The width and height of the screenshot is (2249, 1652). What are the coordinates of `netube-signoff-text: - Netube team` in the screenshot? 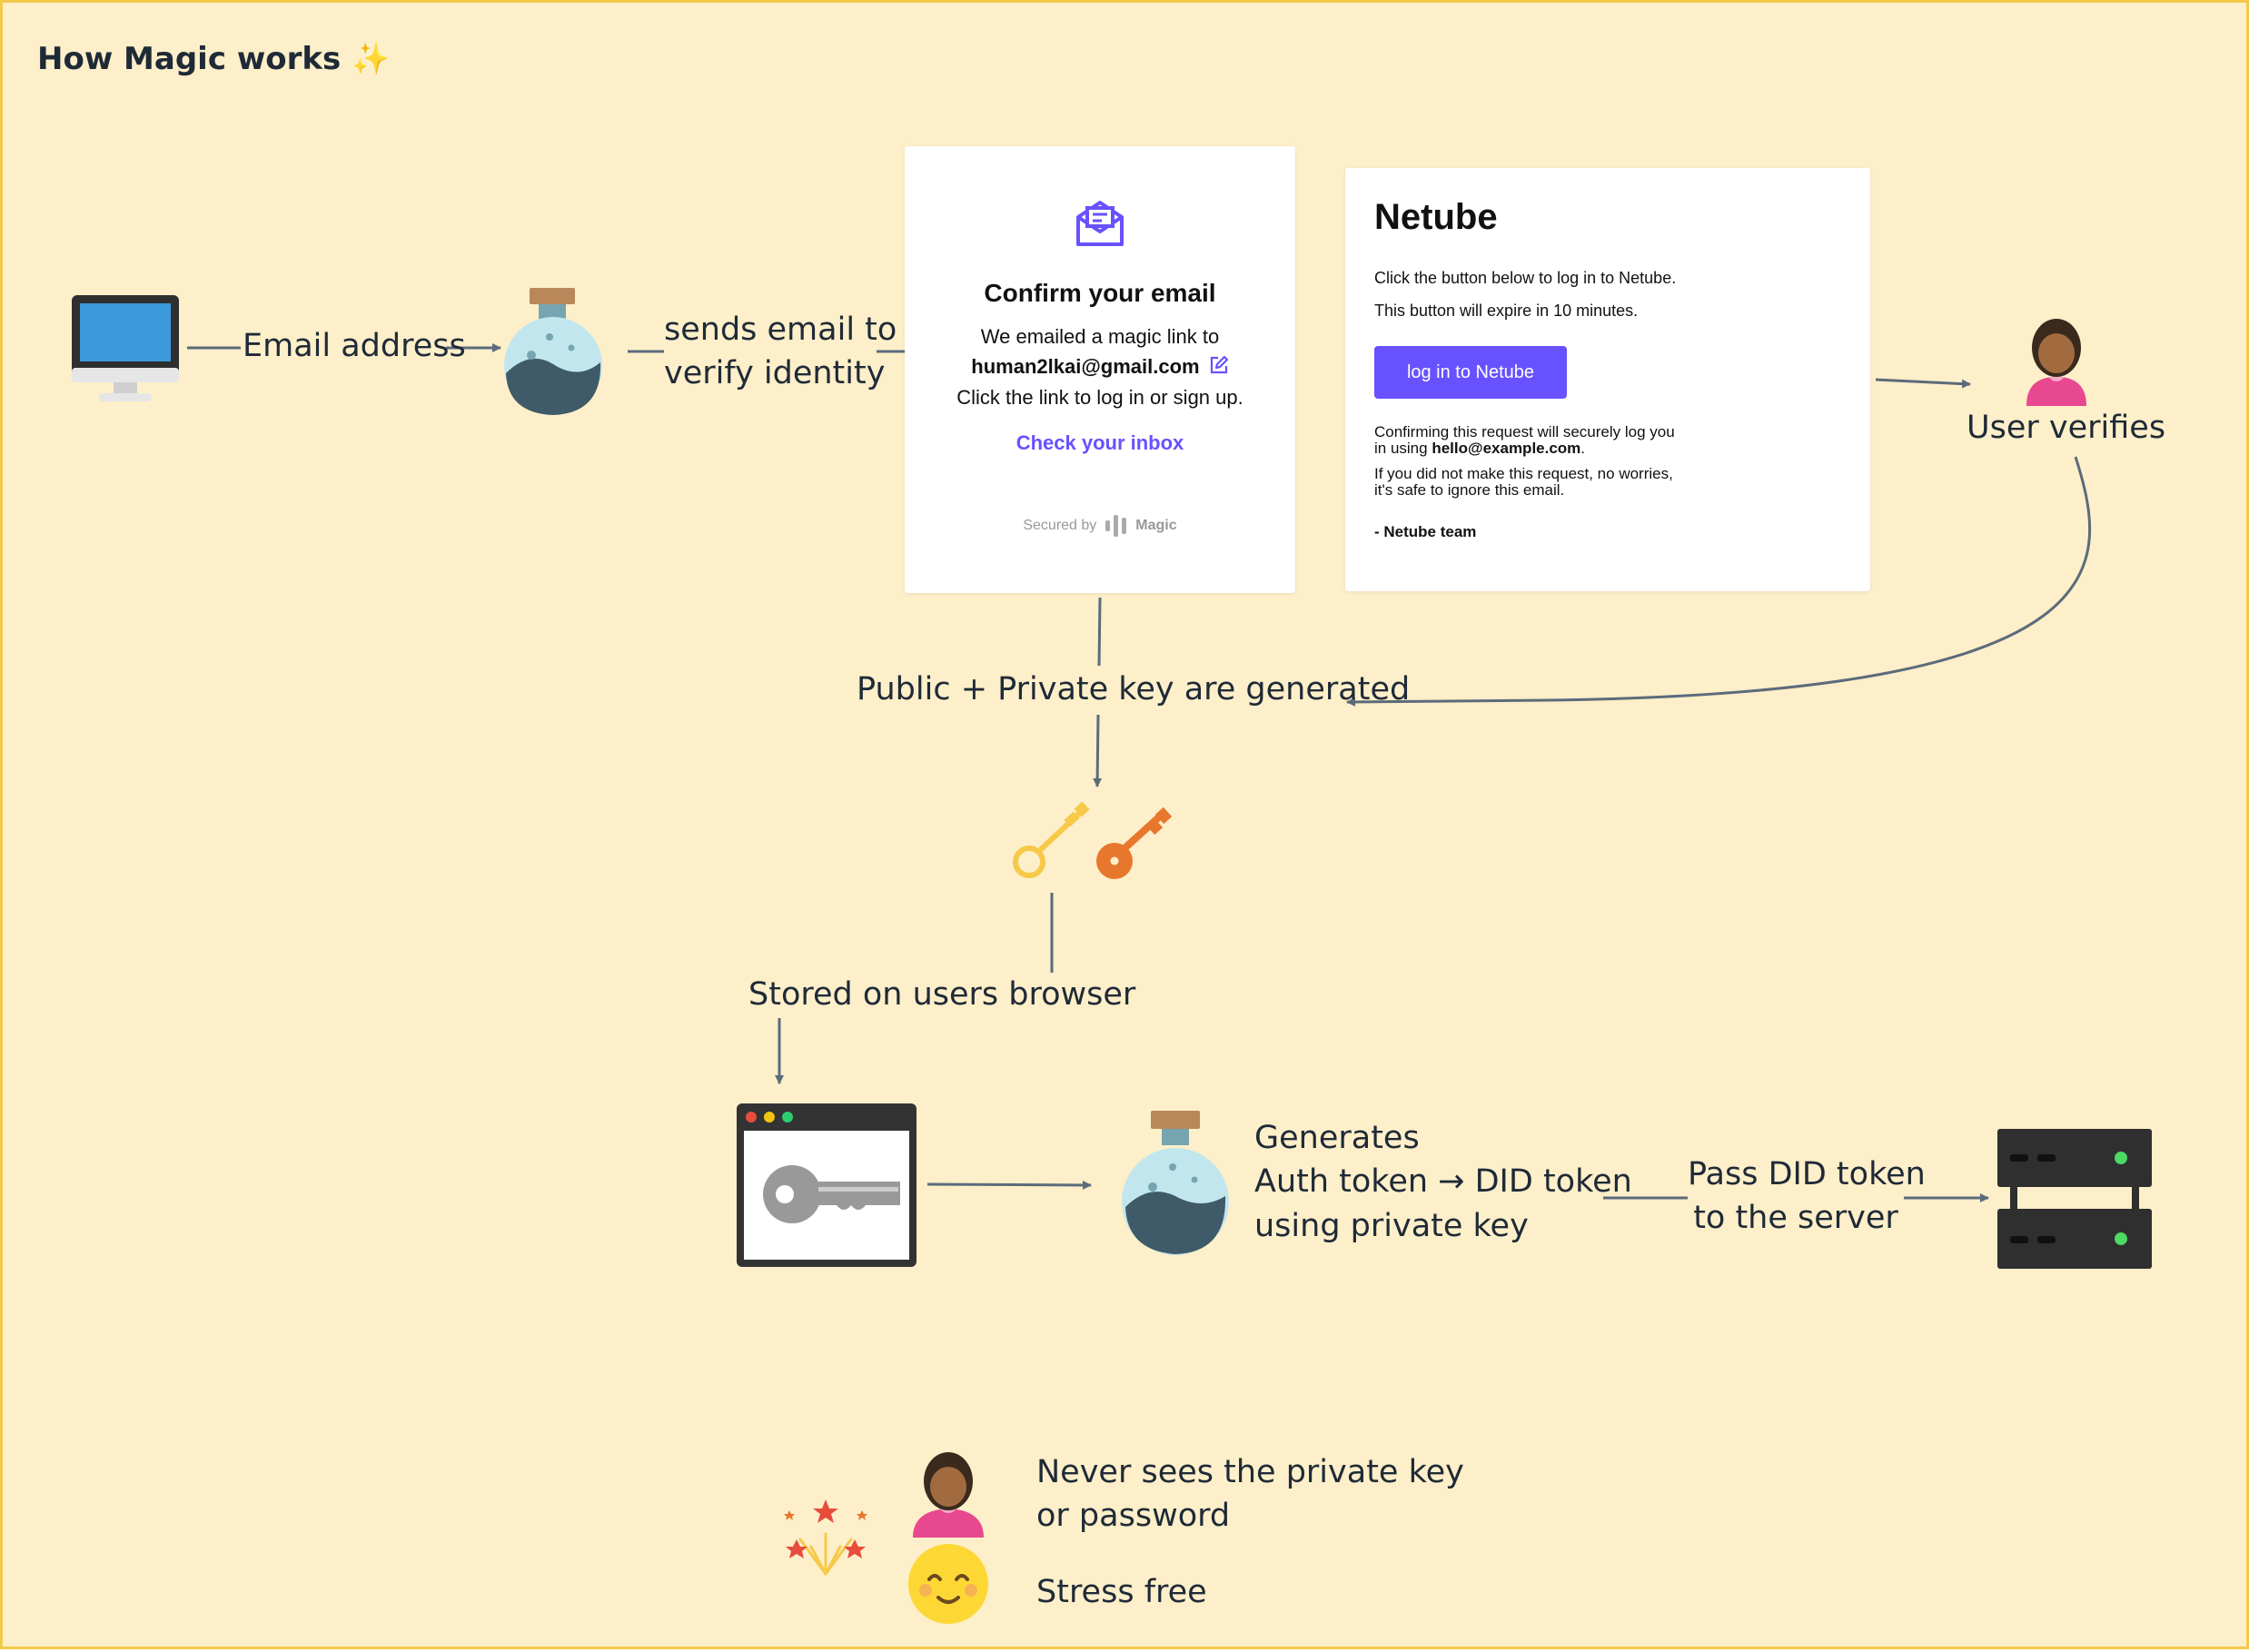 It's located at (1425, 531).